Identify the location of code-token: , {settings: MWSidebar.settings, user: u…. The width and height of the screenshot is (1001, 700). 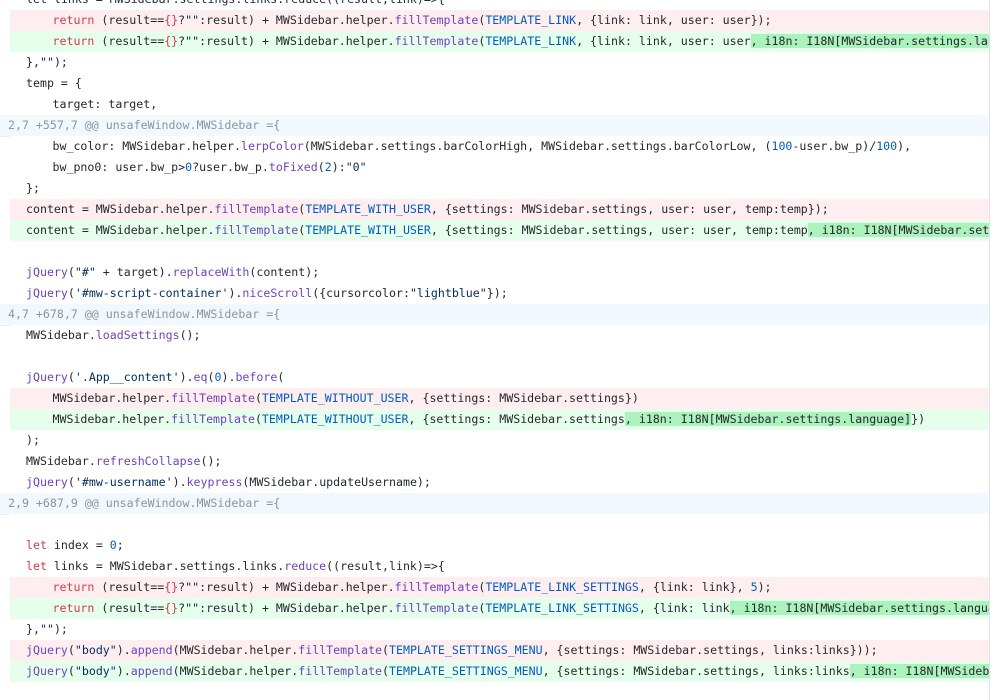
(619, 230).